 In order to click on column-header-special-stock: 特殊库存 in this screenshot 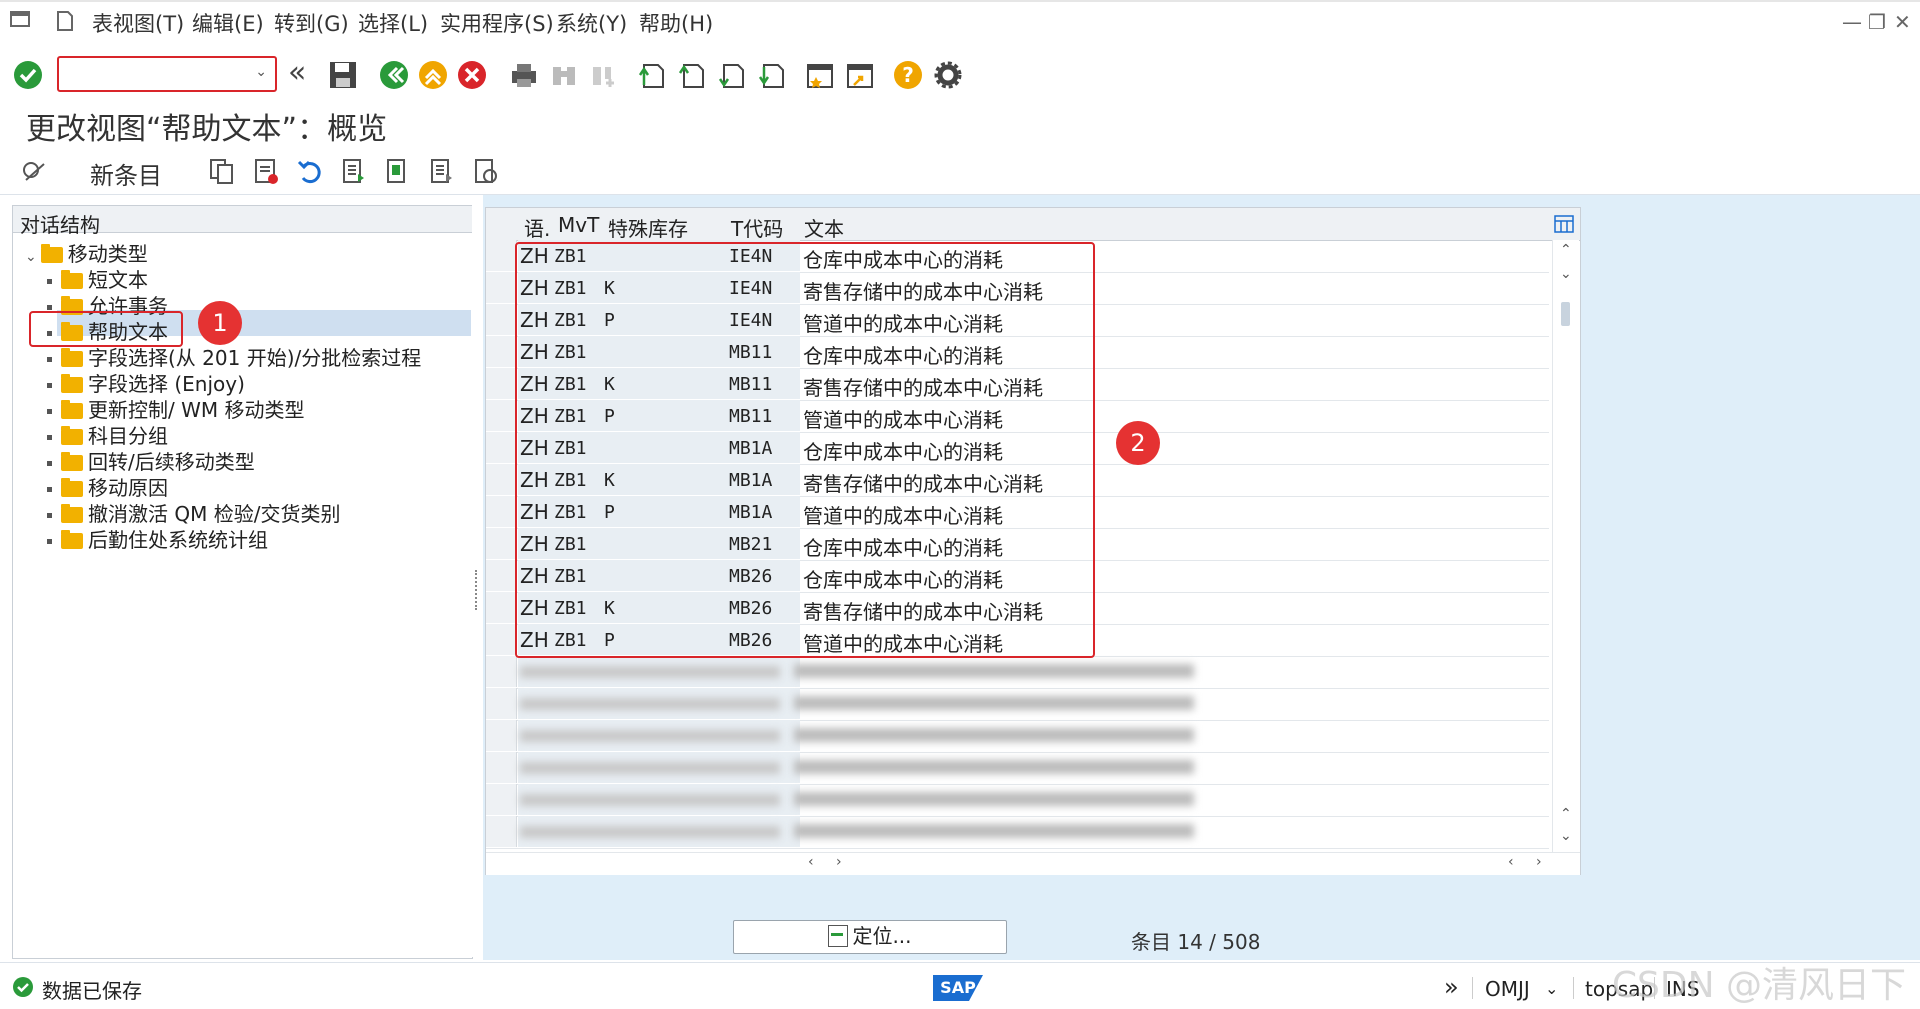, I will do `click(648, 227)`.